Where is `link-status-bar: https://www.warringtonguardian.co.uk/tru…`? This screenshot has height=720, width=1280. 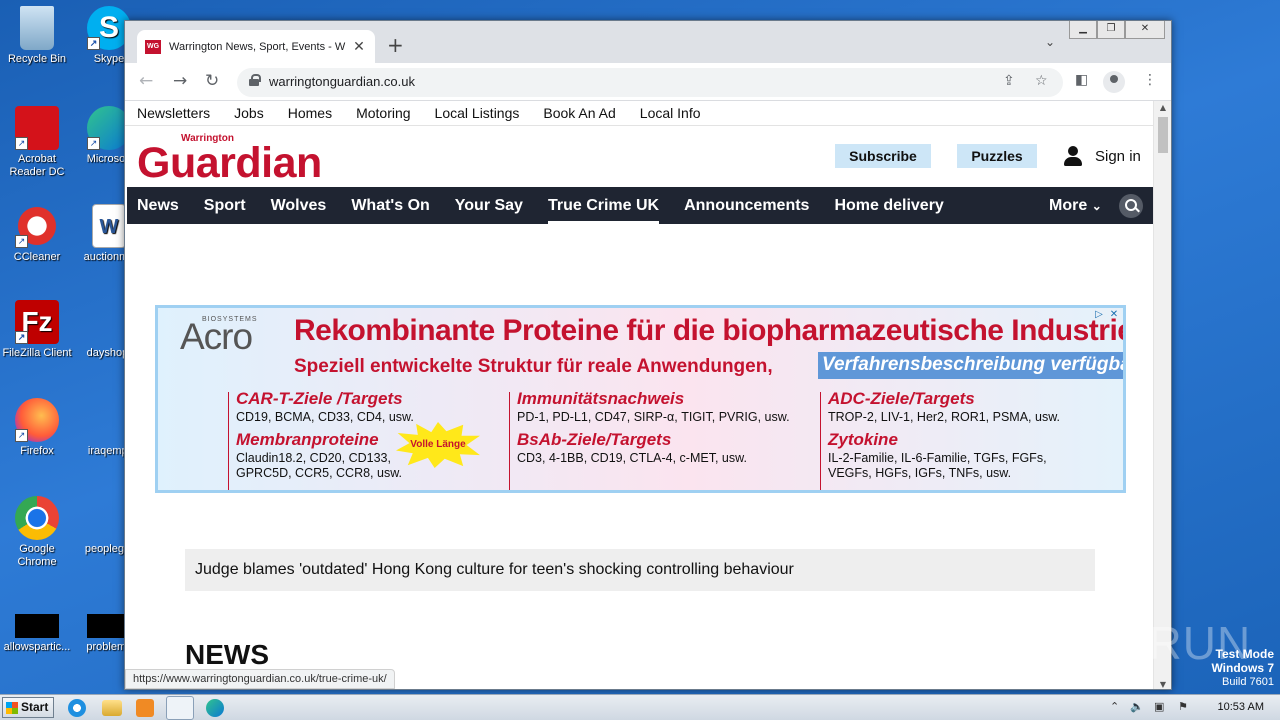
link-status-bar: https://www.warringtonguardian.co.uk/tru… is located at coordinates (260, 679).